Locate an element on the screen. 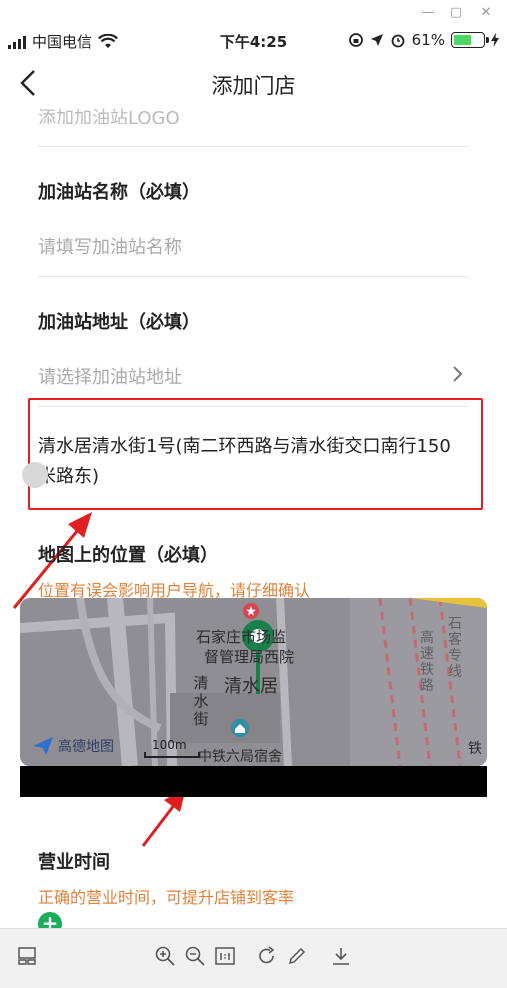  viewer-toolbar is located at coordinates (253, 958).